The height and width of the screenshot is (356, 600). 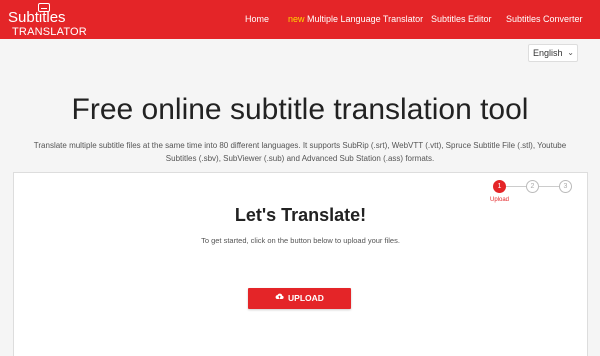 What do you see at coordinates (306, 298) in the screenshot?
I see `upload-button-label: UPLOAD` at bounding box center [306, 298].